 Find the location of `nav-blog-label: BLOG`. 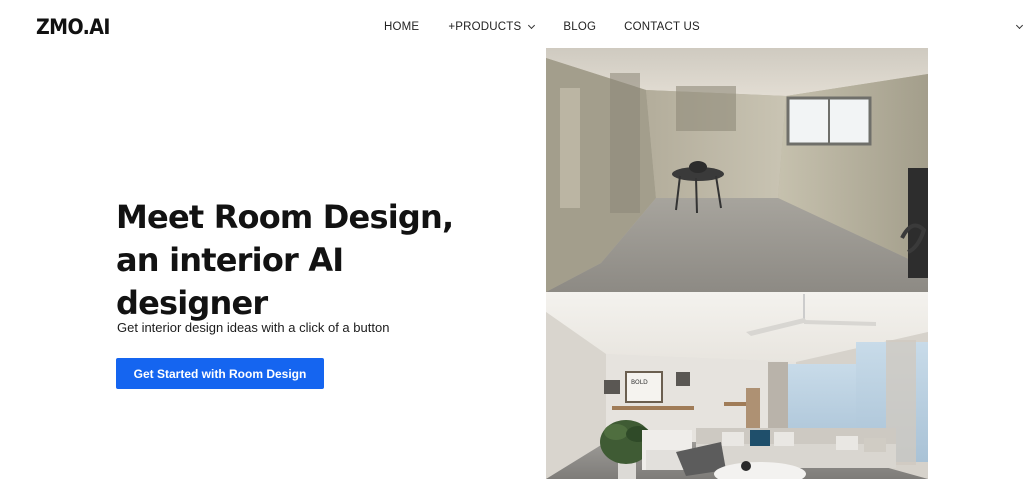

nav-blog-label: BLOG is located at coordinates (580, 27).